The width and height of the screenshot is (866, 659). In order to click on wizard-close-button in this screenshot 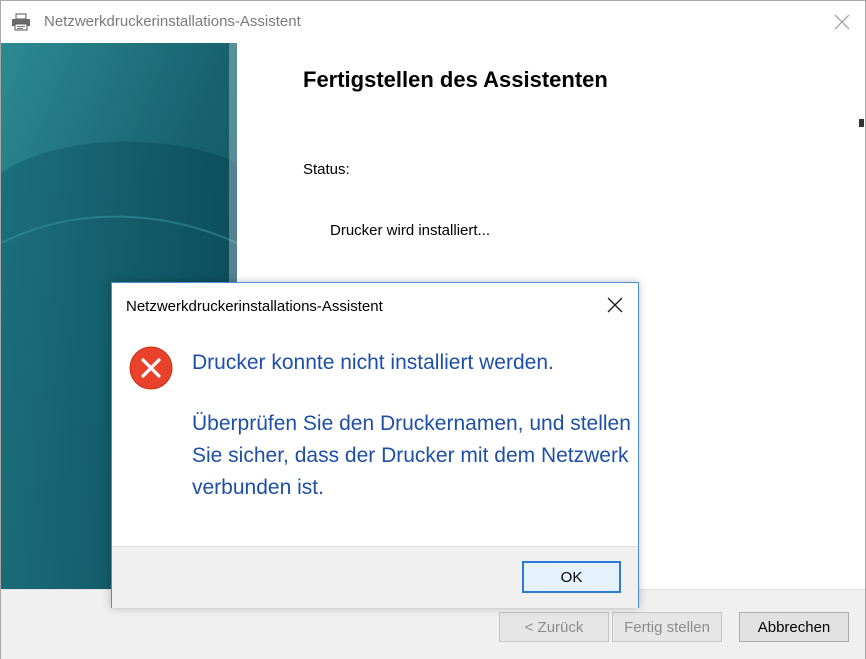, I will do `click(842, 22)`.